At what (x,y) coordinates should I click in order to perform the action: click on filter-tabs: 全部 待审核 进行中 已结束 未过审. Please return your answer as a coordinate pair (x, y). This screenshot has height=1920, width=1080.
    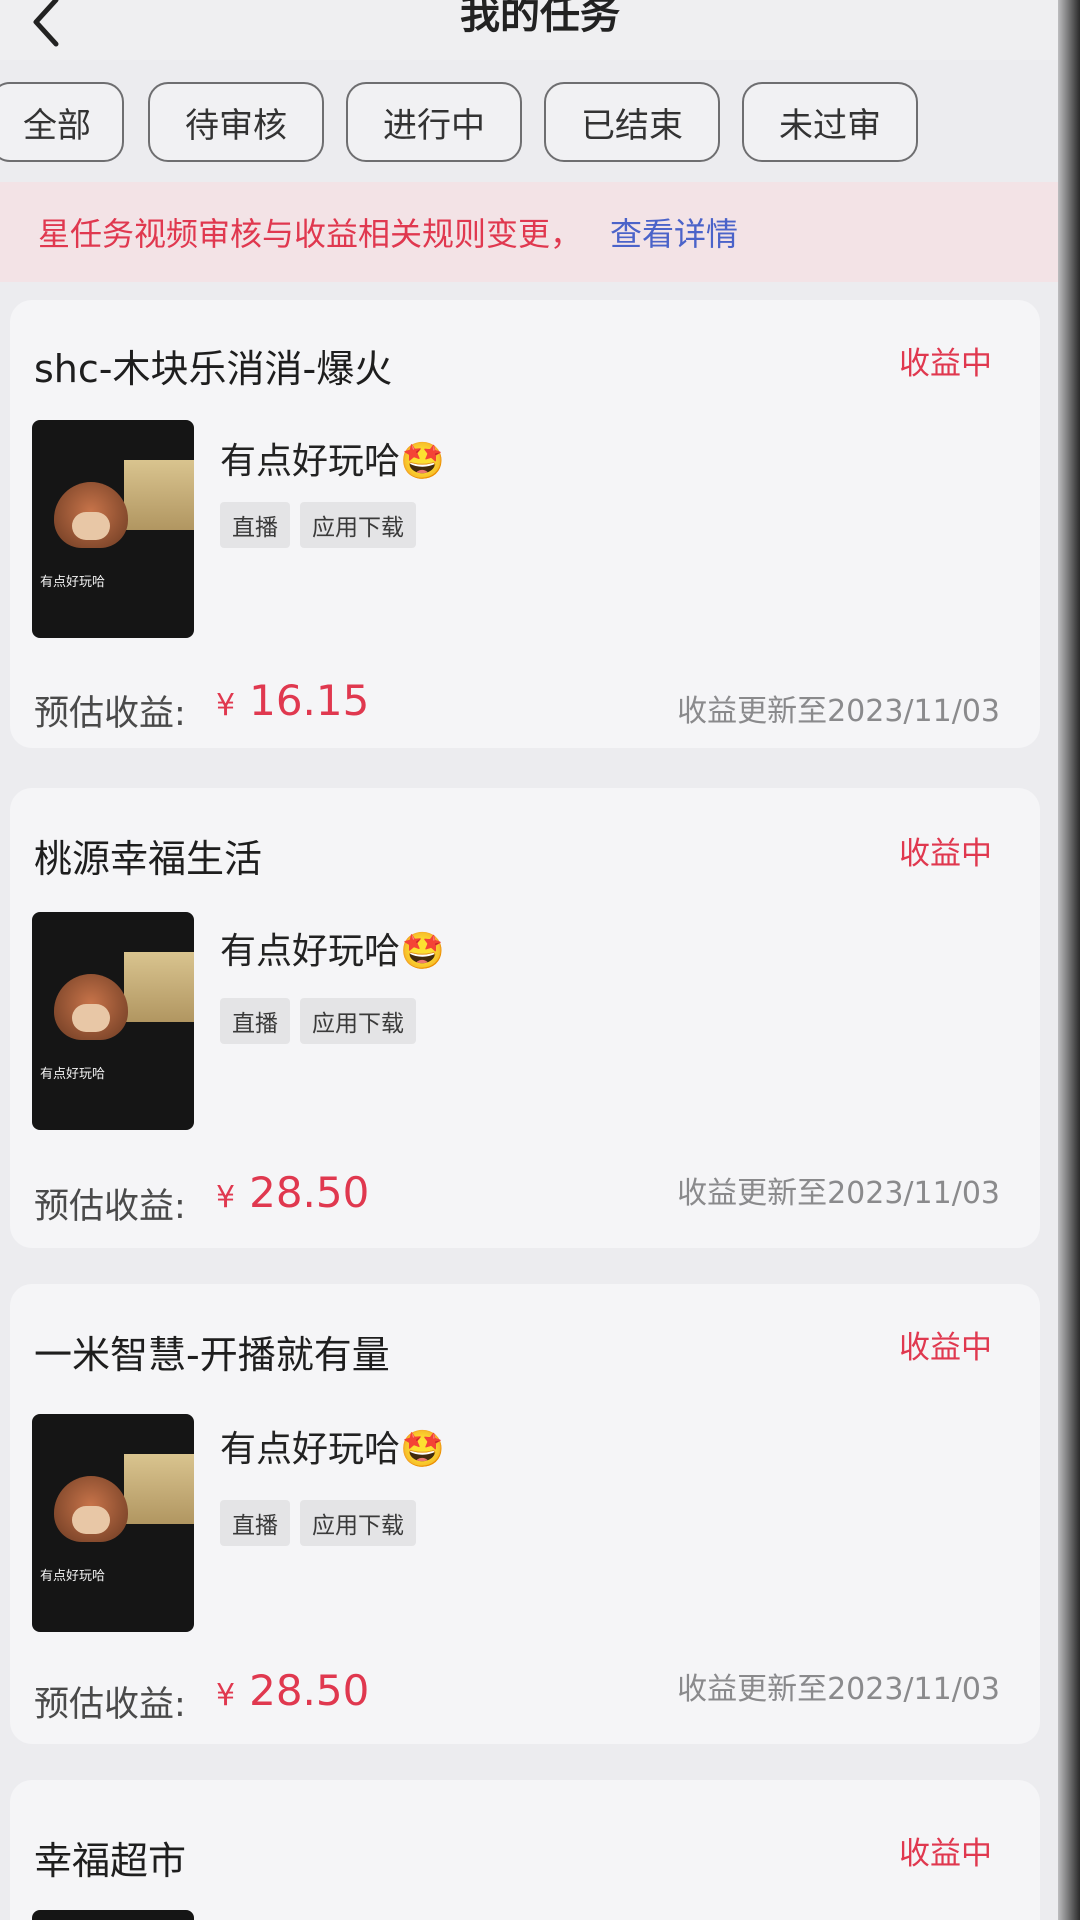
    Looking at the image, I should click on (540, 125).